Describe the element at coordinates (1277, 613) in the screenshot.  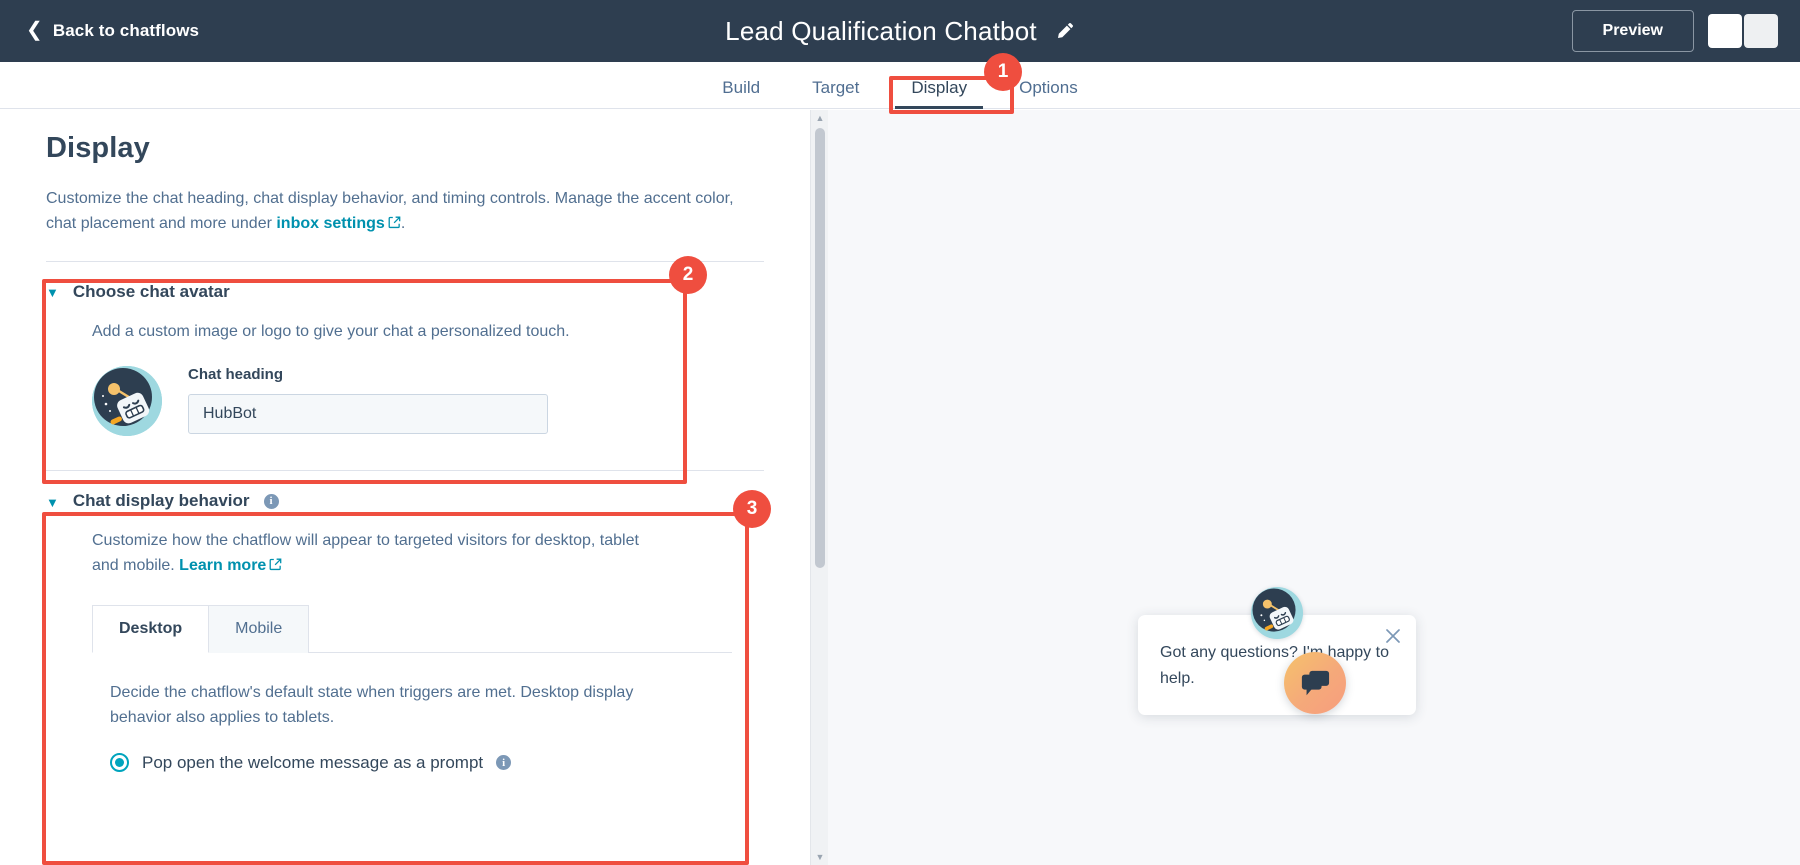
I see `prompt-robot-avatar-icon` at that location.